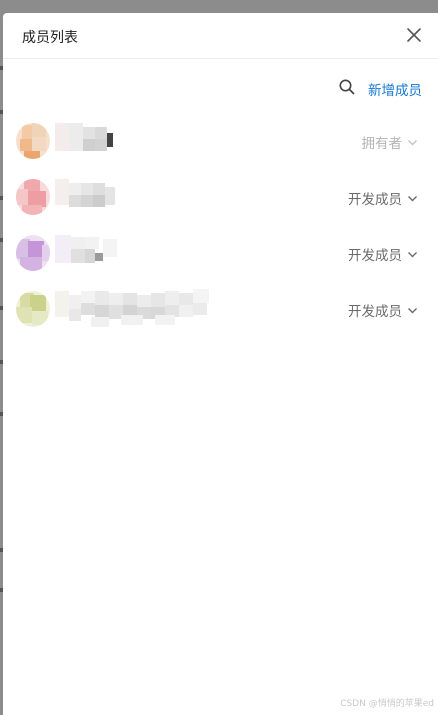 The width and height of the screenshot is (438, 715). Describe the element at coordinates (382, 144) in the screenshot. I see `member-role-label: 拥有者` at that location.